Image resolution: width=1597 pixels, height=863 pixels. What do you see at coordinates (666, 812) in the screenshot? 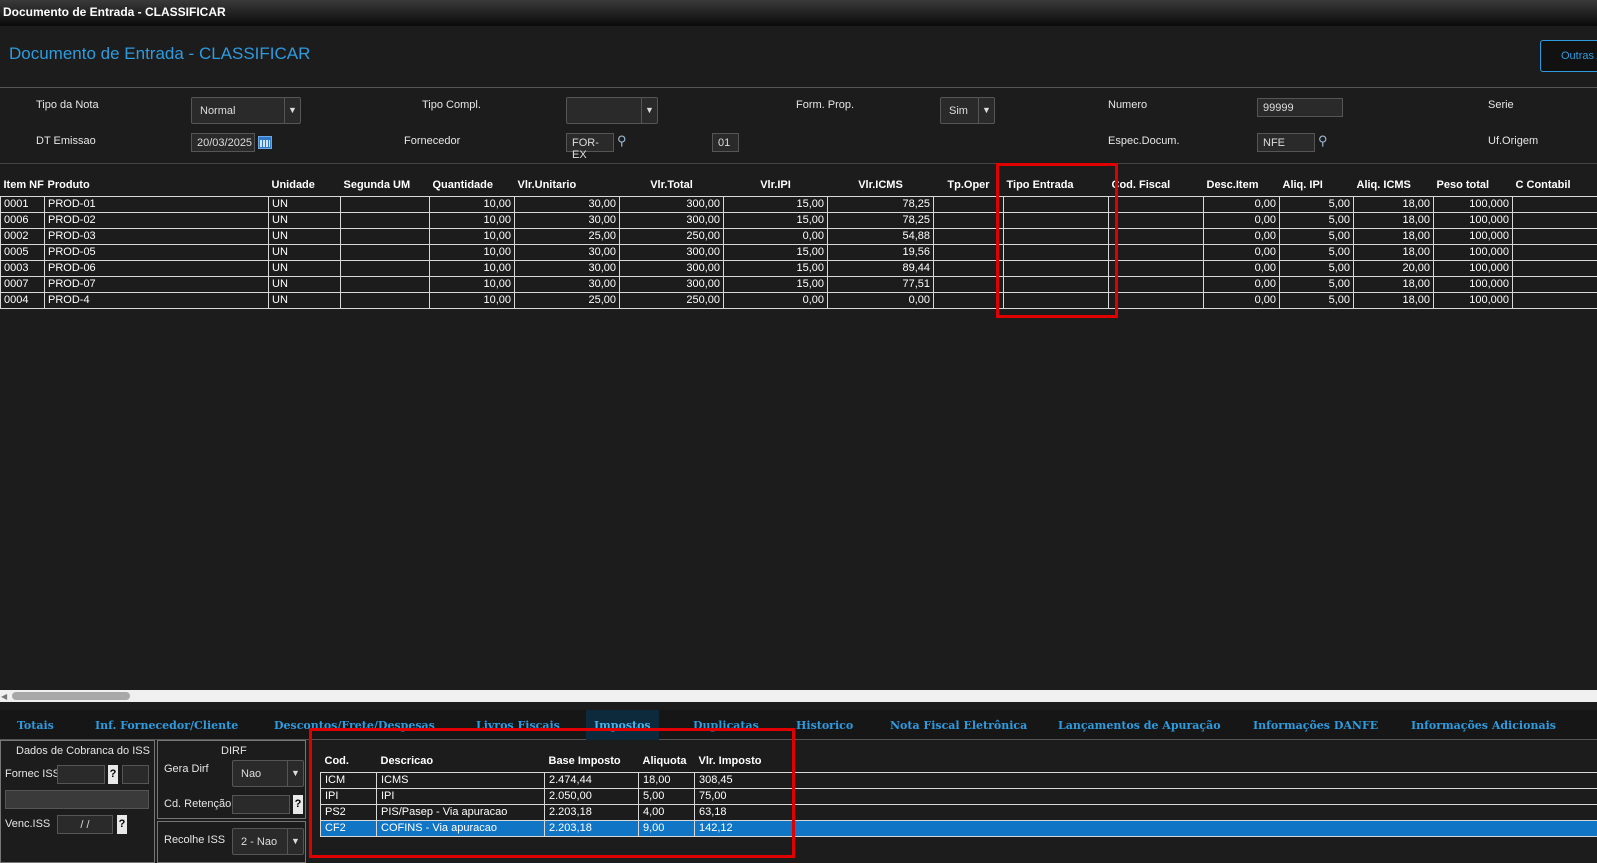
I see `tax-cell: 4,00` at bounding box center [666, 812].